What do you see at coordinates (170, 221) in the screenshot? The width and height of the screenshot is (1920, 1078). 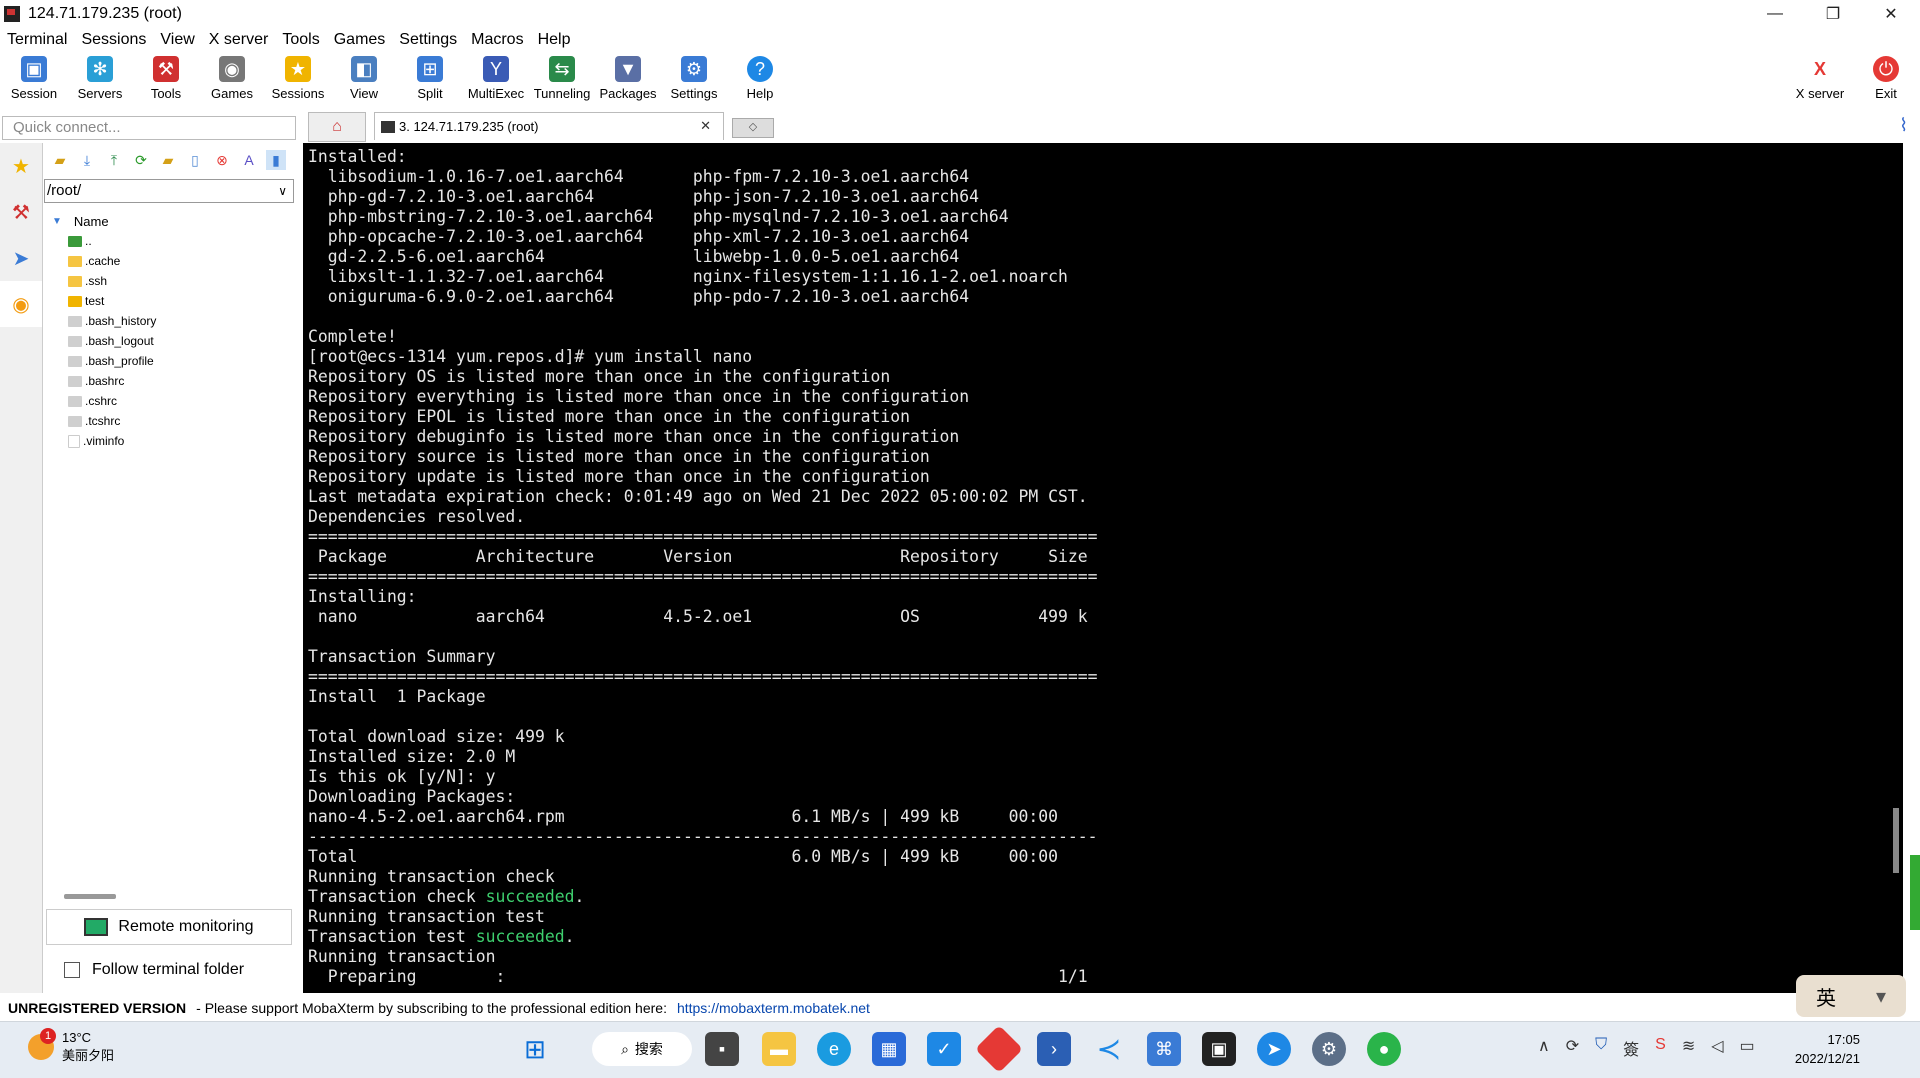 I see `file-list-header: ▼ Name` at bounding box center [170, 221].